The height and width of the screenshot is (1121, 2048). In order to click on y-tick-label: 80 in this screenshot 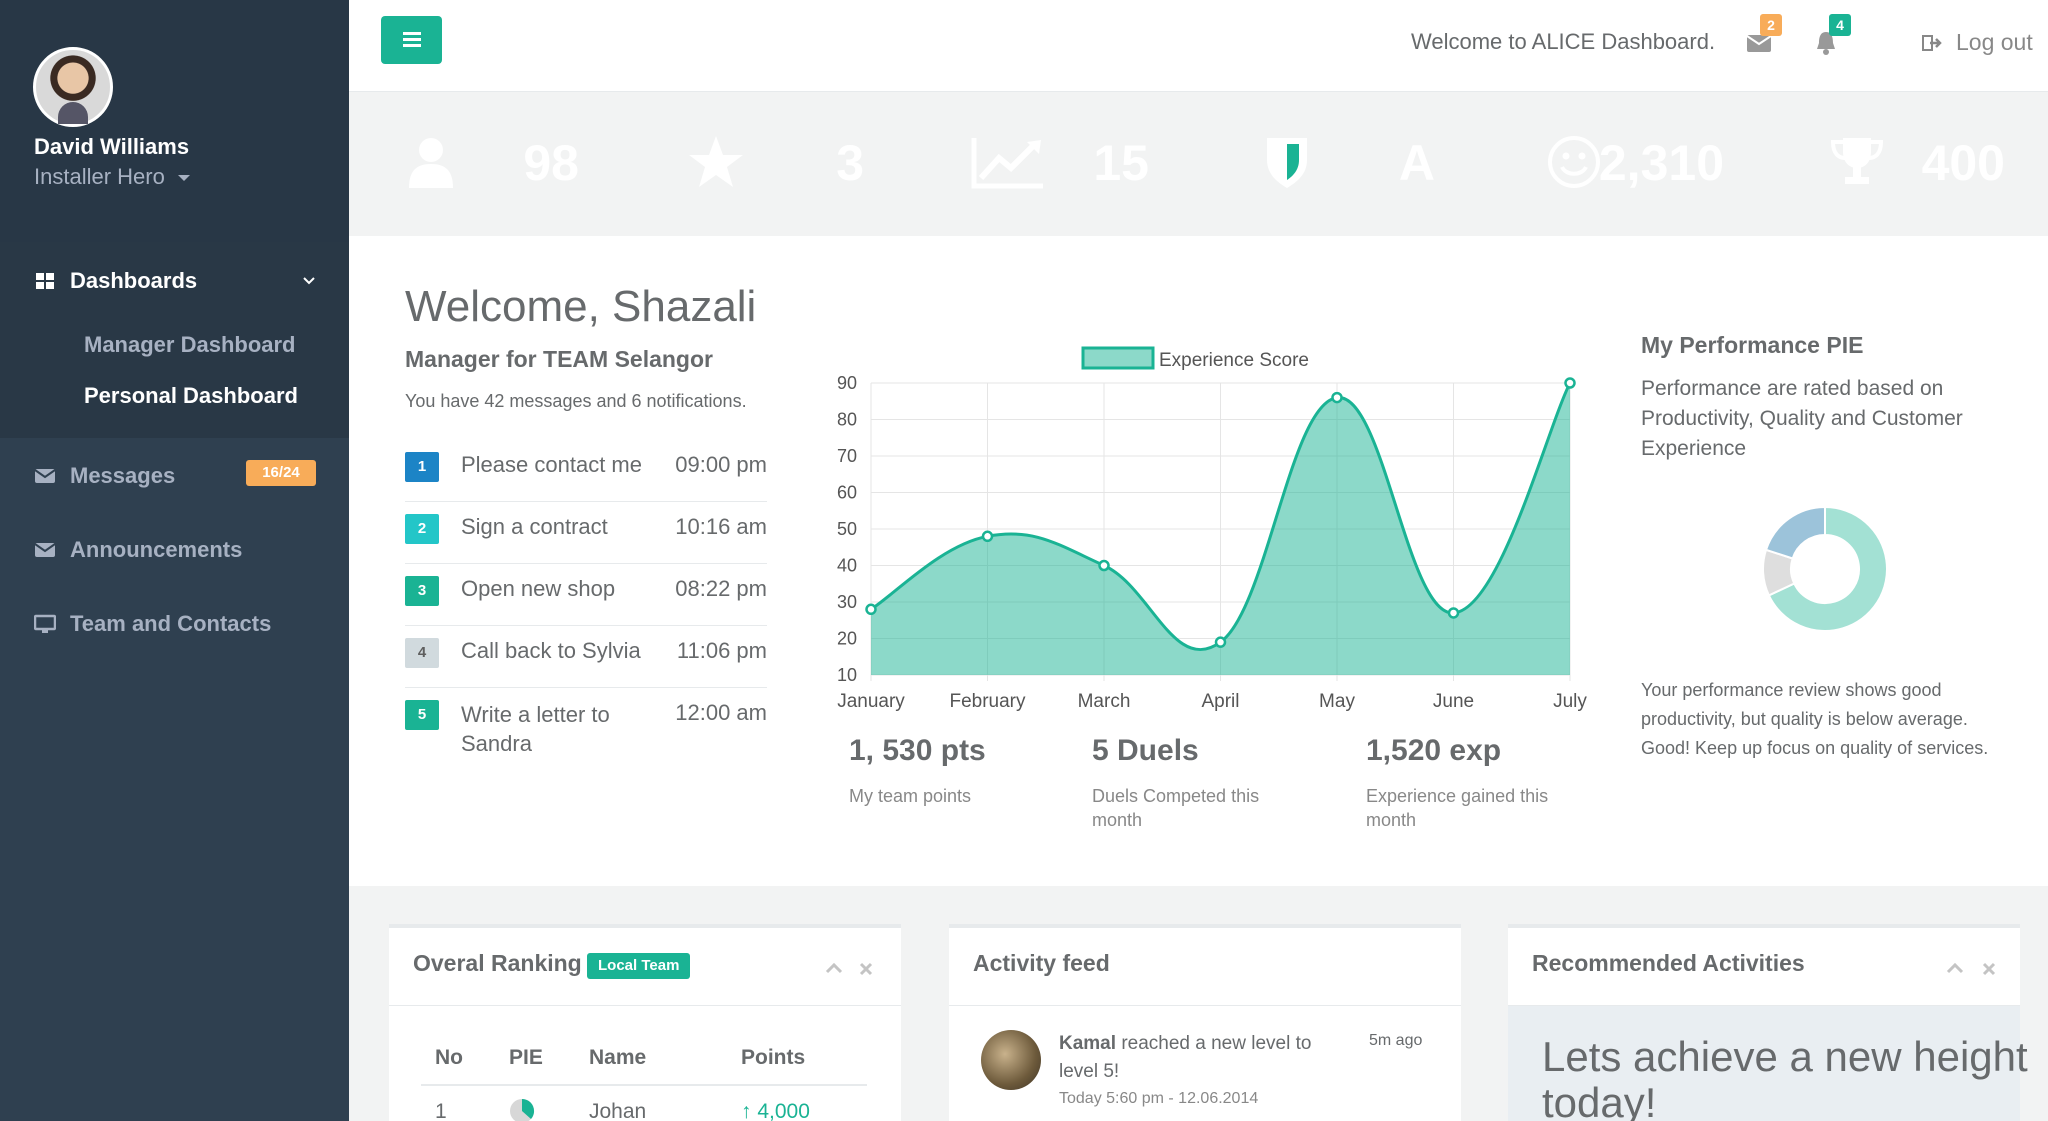, I will do `click(847, 420)`.